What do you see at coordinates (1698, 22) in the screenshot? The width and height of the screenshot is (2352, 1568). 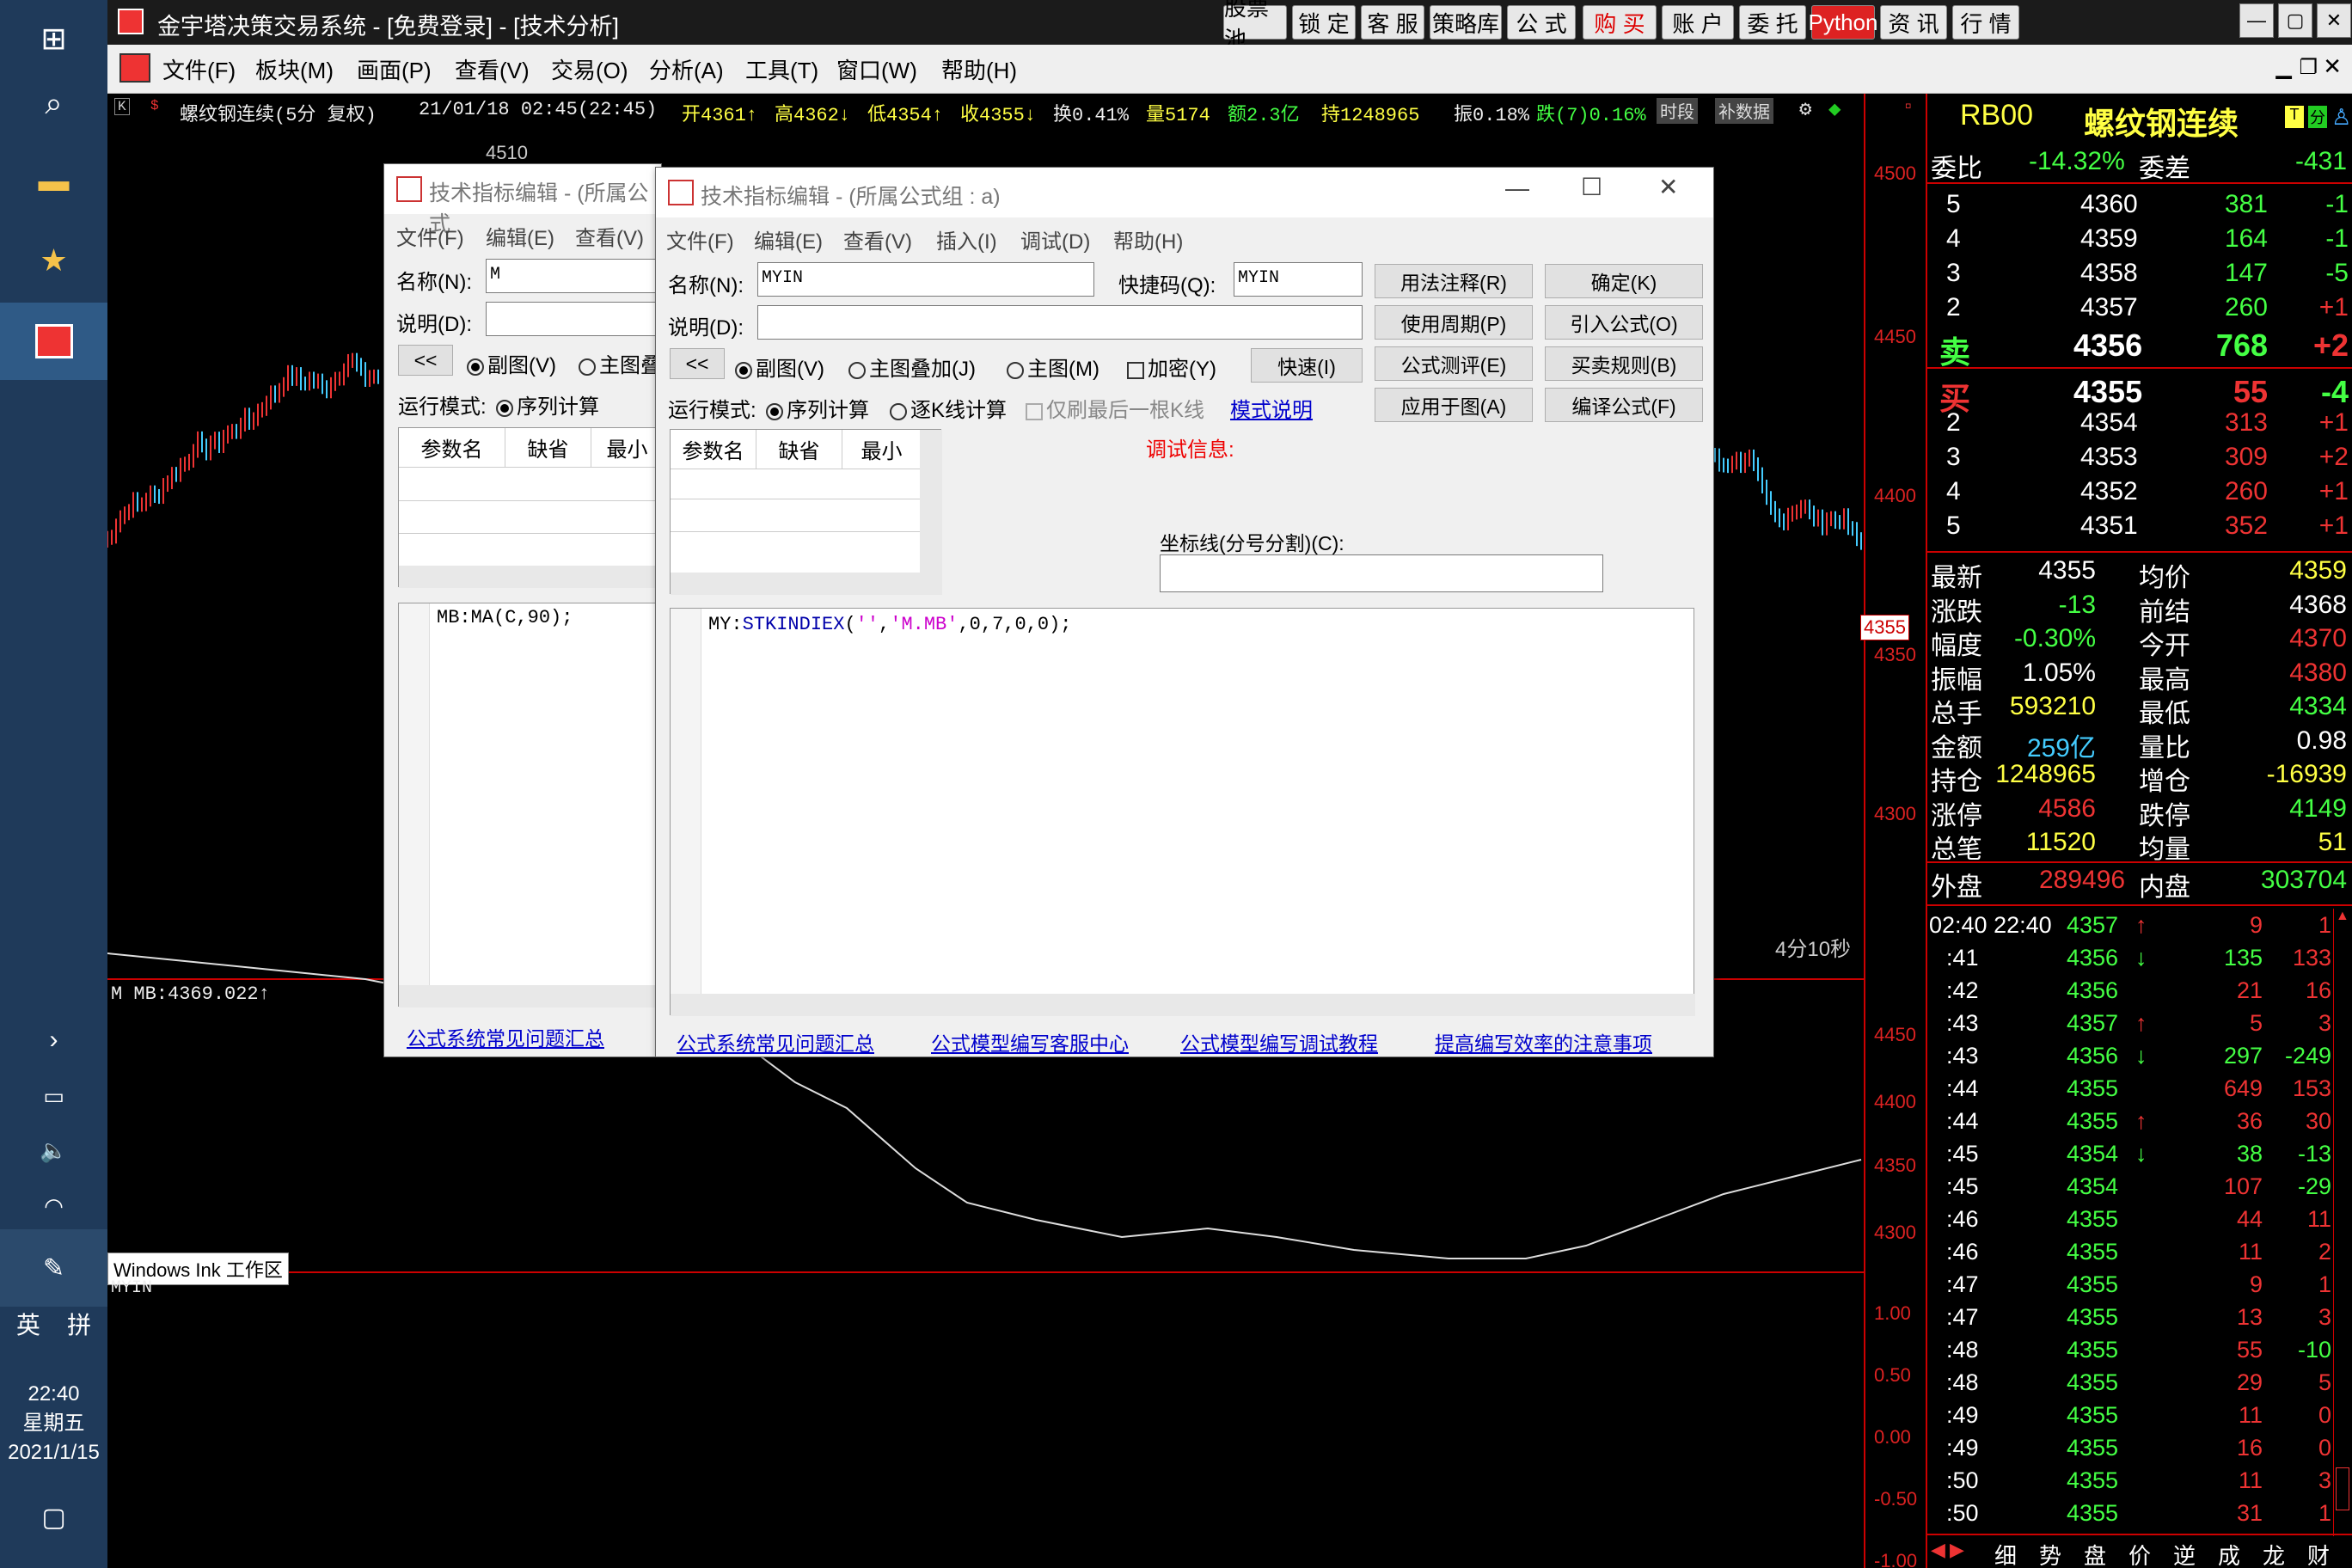 I see `toolbar-button-6: 账 户` at bounding box center [1698, 22].